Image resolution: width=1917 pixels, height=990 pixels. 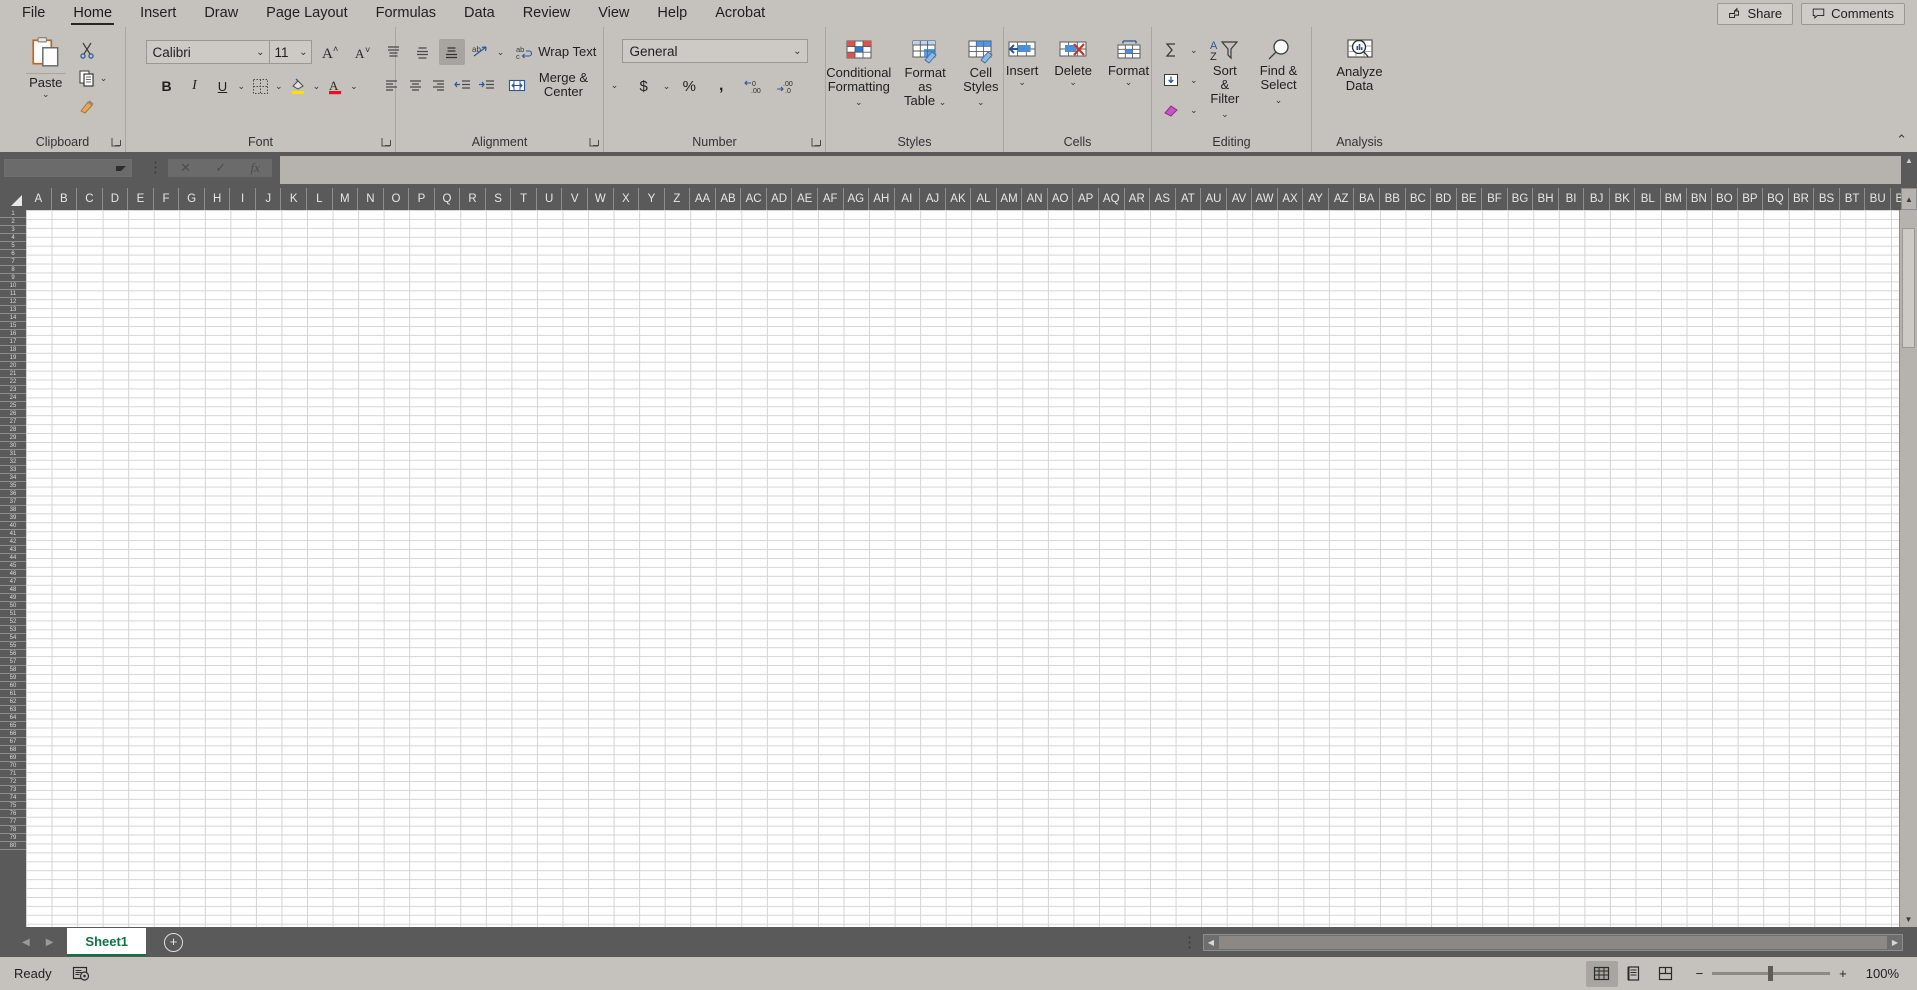 I want to click on column-header-o: O, so click(x=397, y=199).